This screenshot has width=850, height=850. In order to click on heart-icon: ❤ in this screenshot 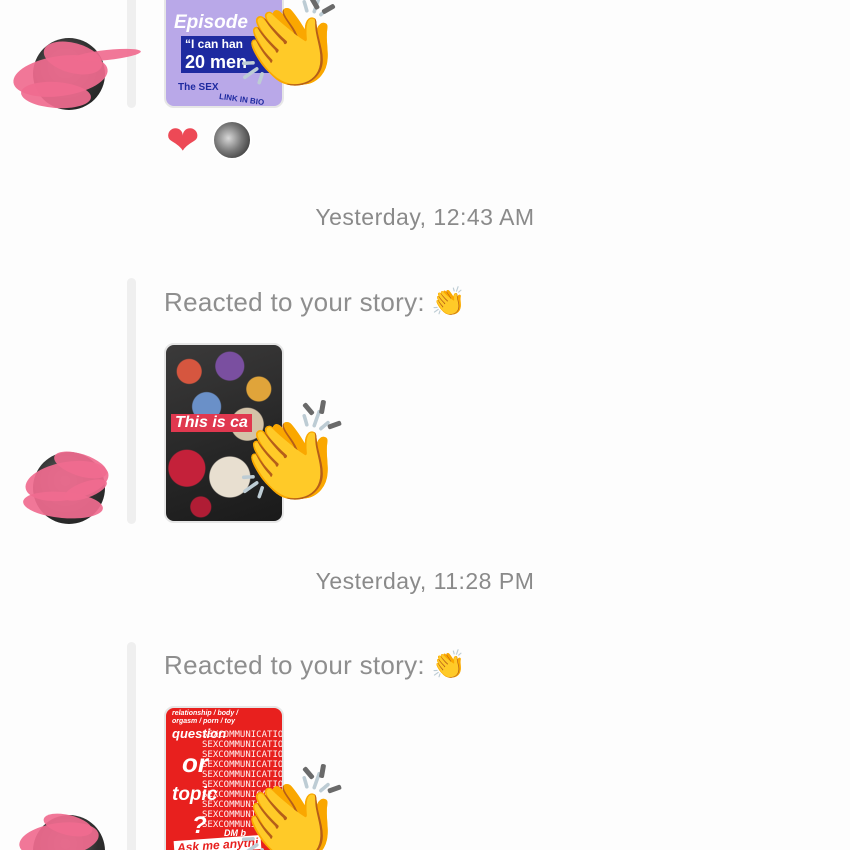, I will do `click(186, 141)`.